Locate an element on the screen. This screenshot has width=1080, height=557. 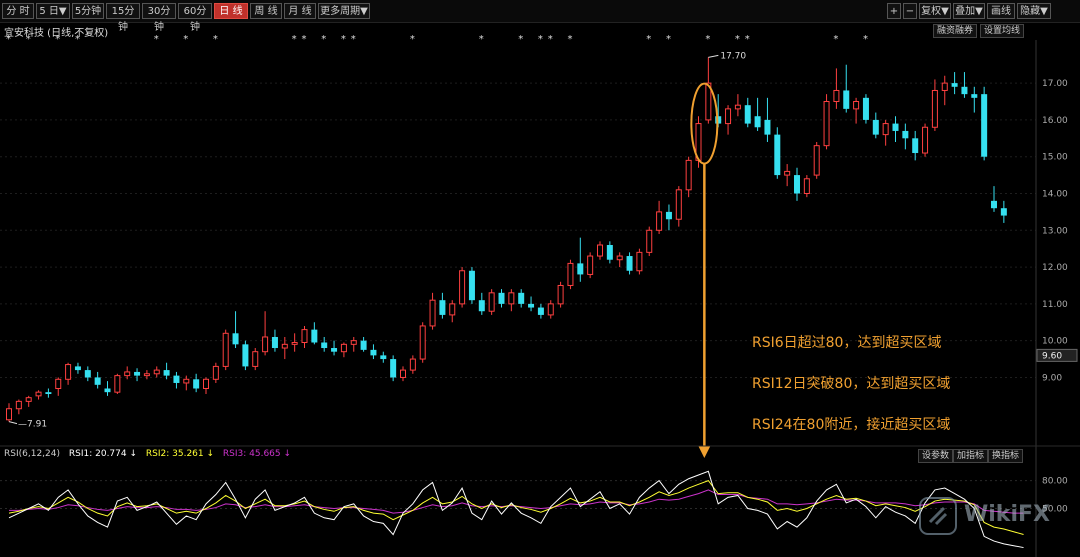
y-tick-label: 16.00 is located at coordinates (1055, 121).